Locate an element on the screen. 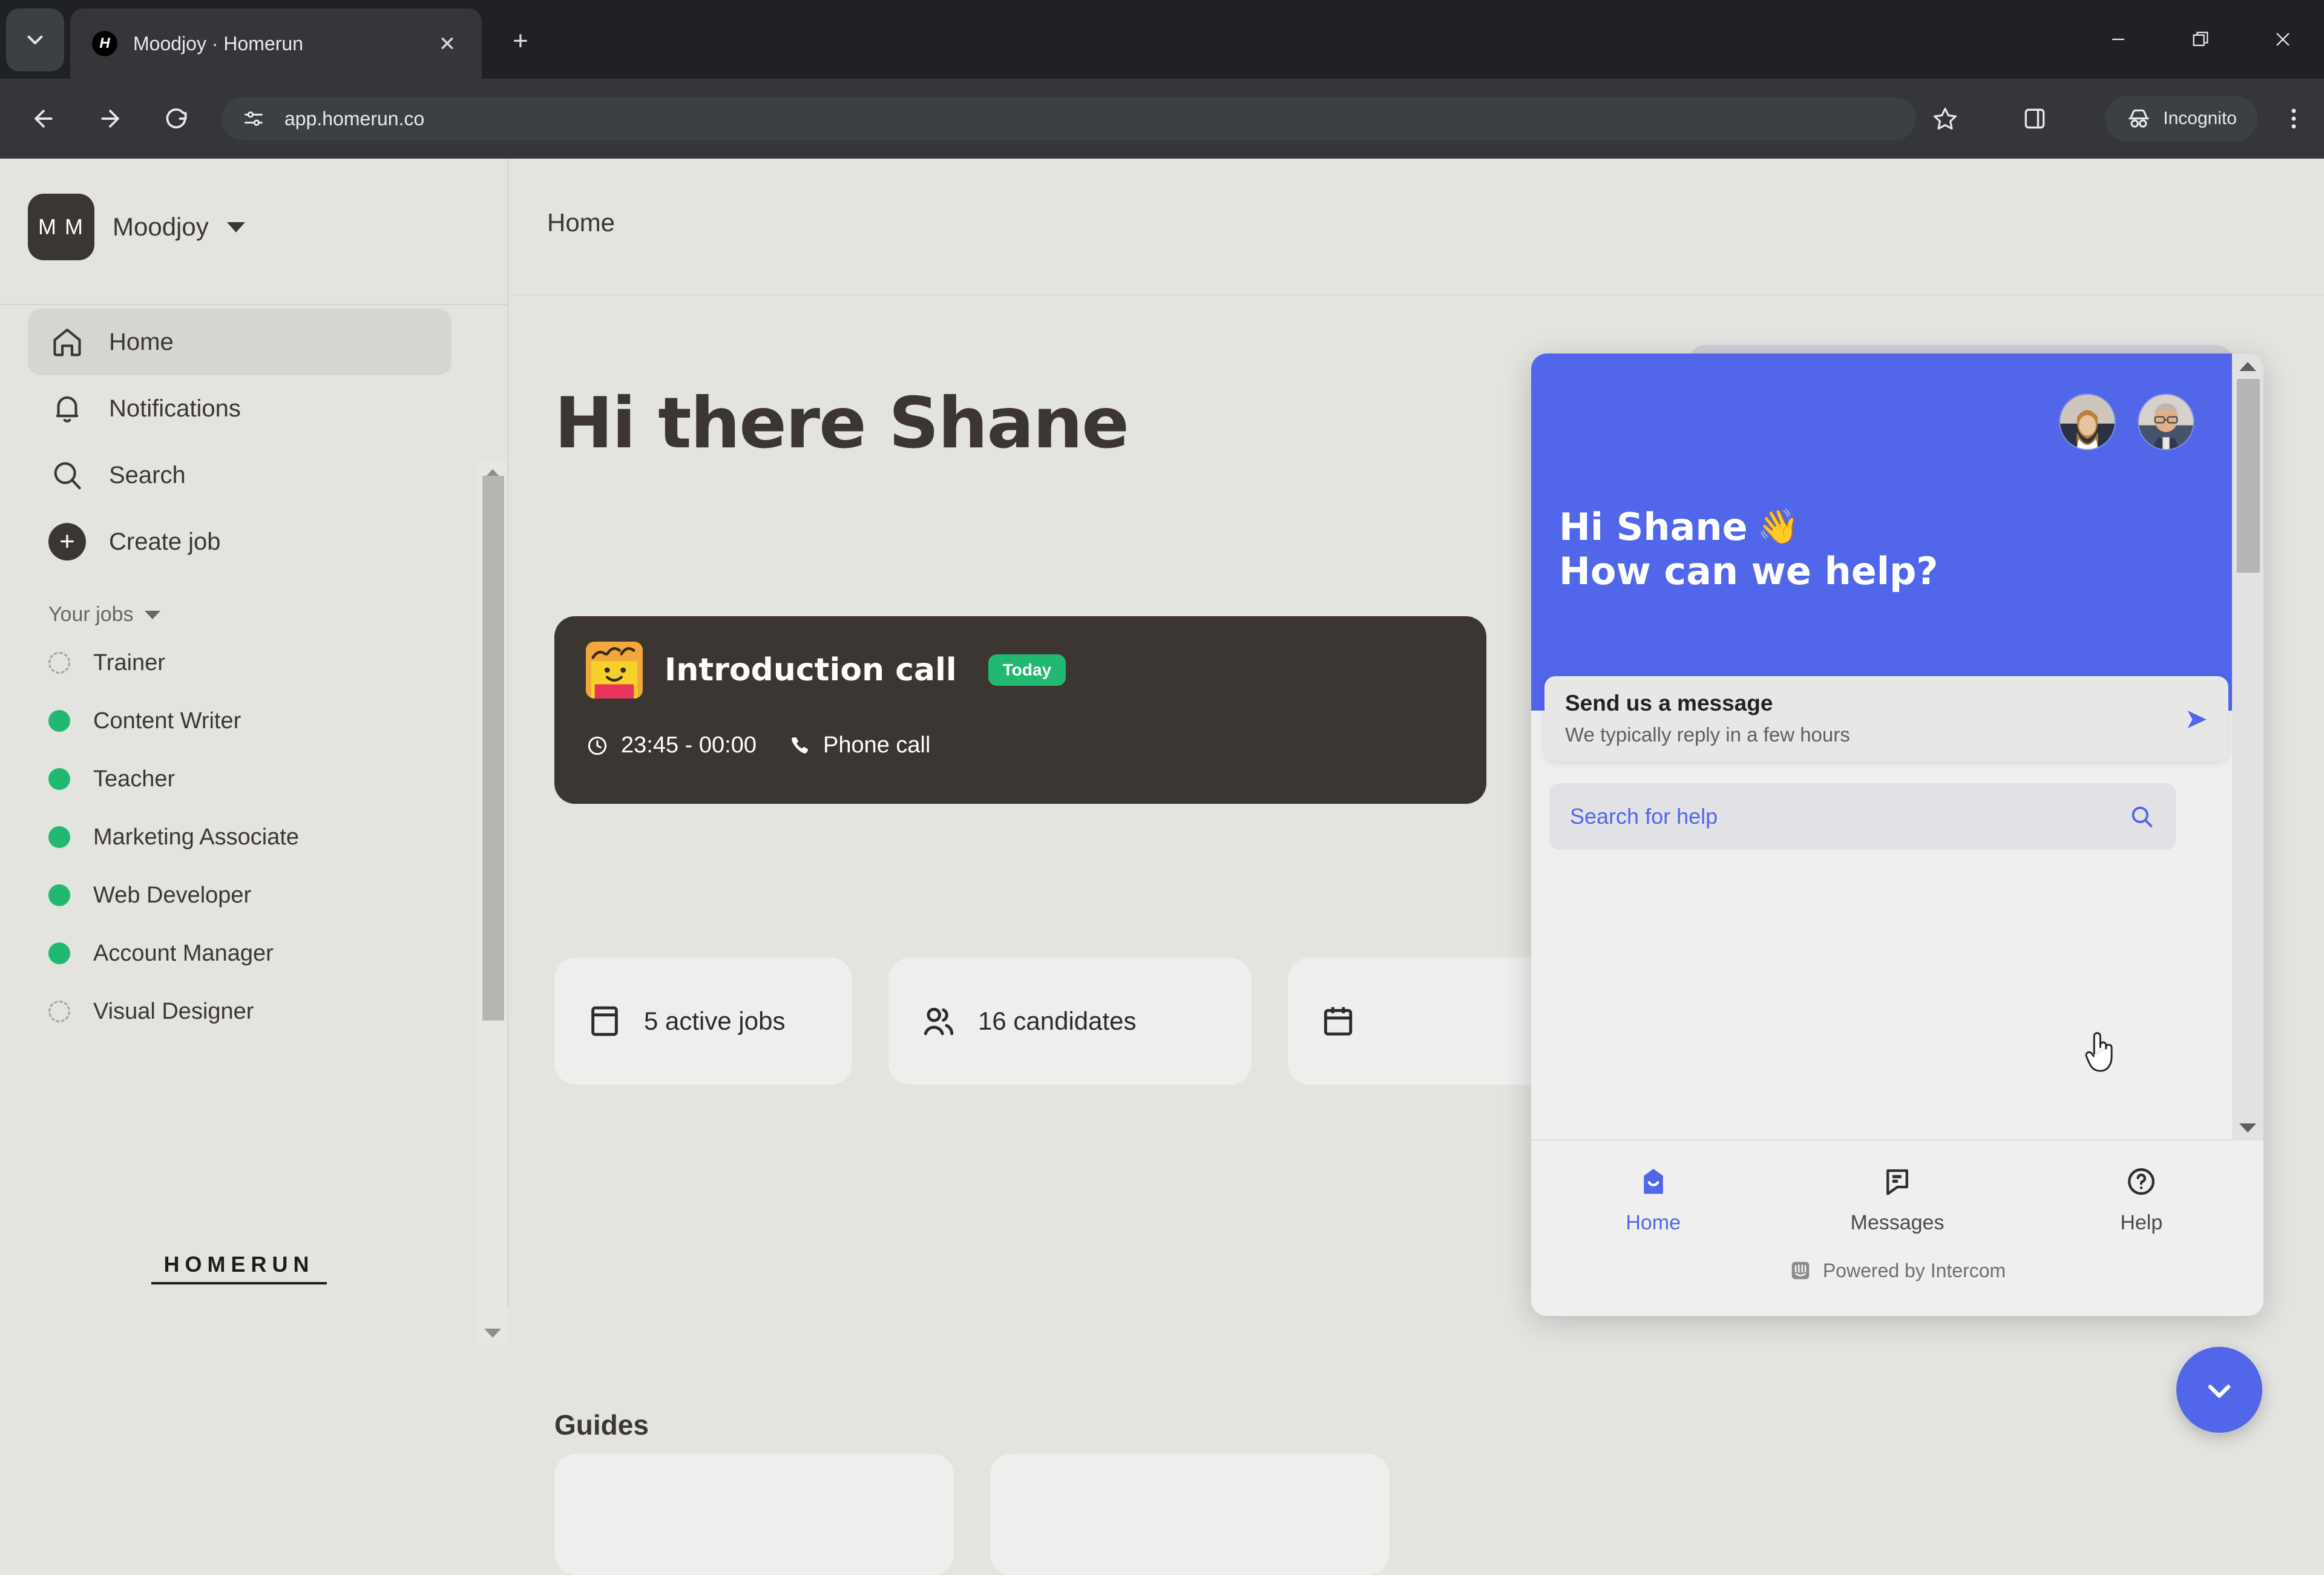  list-item: Marketing Associate is located at coordinates (239, 837).